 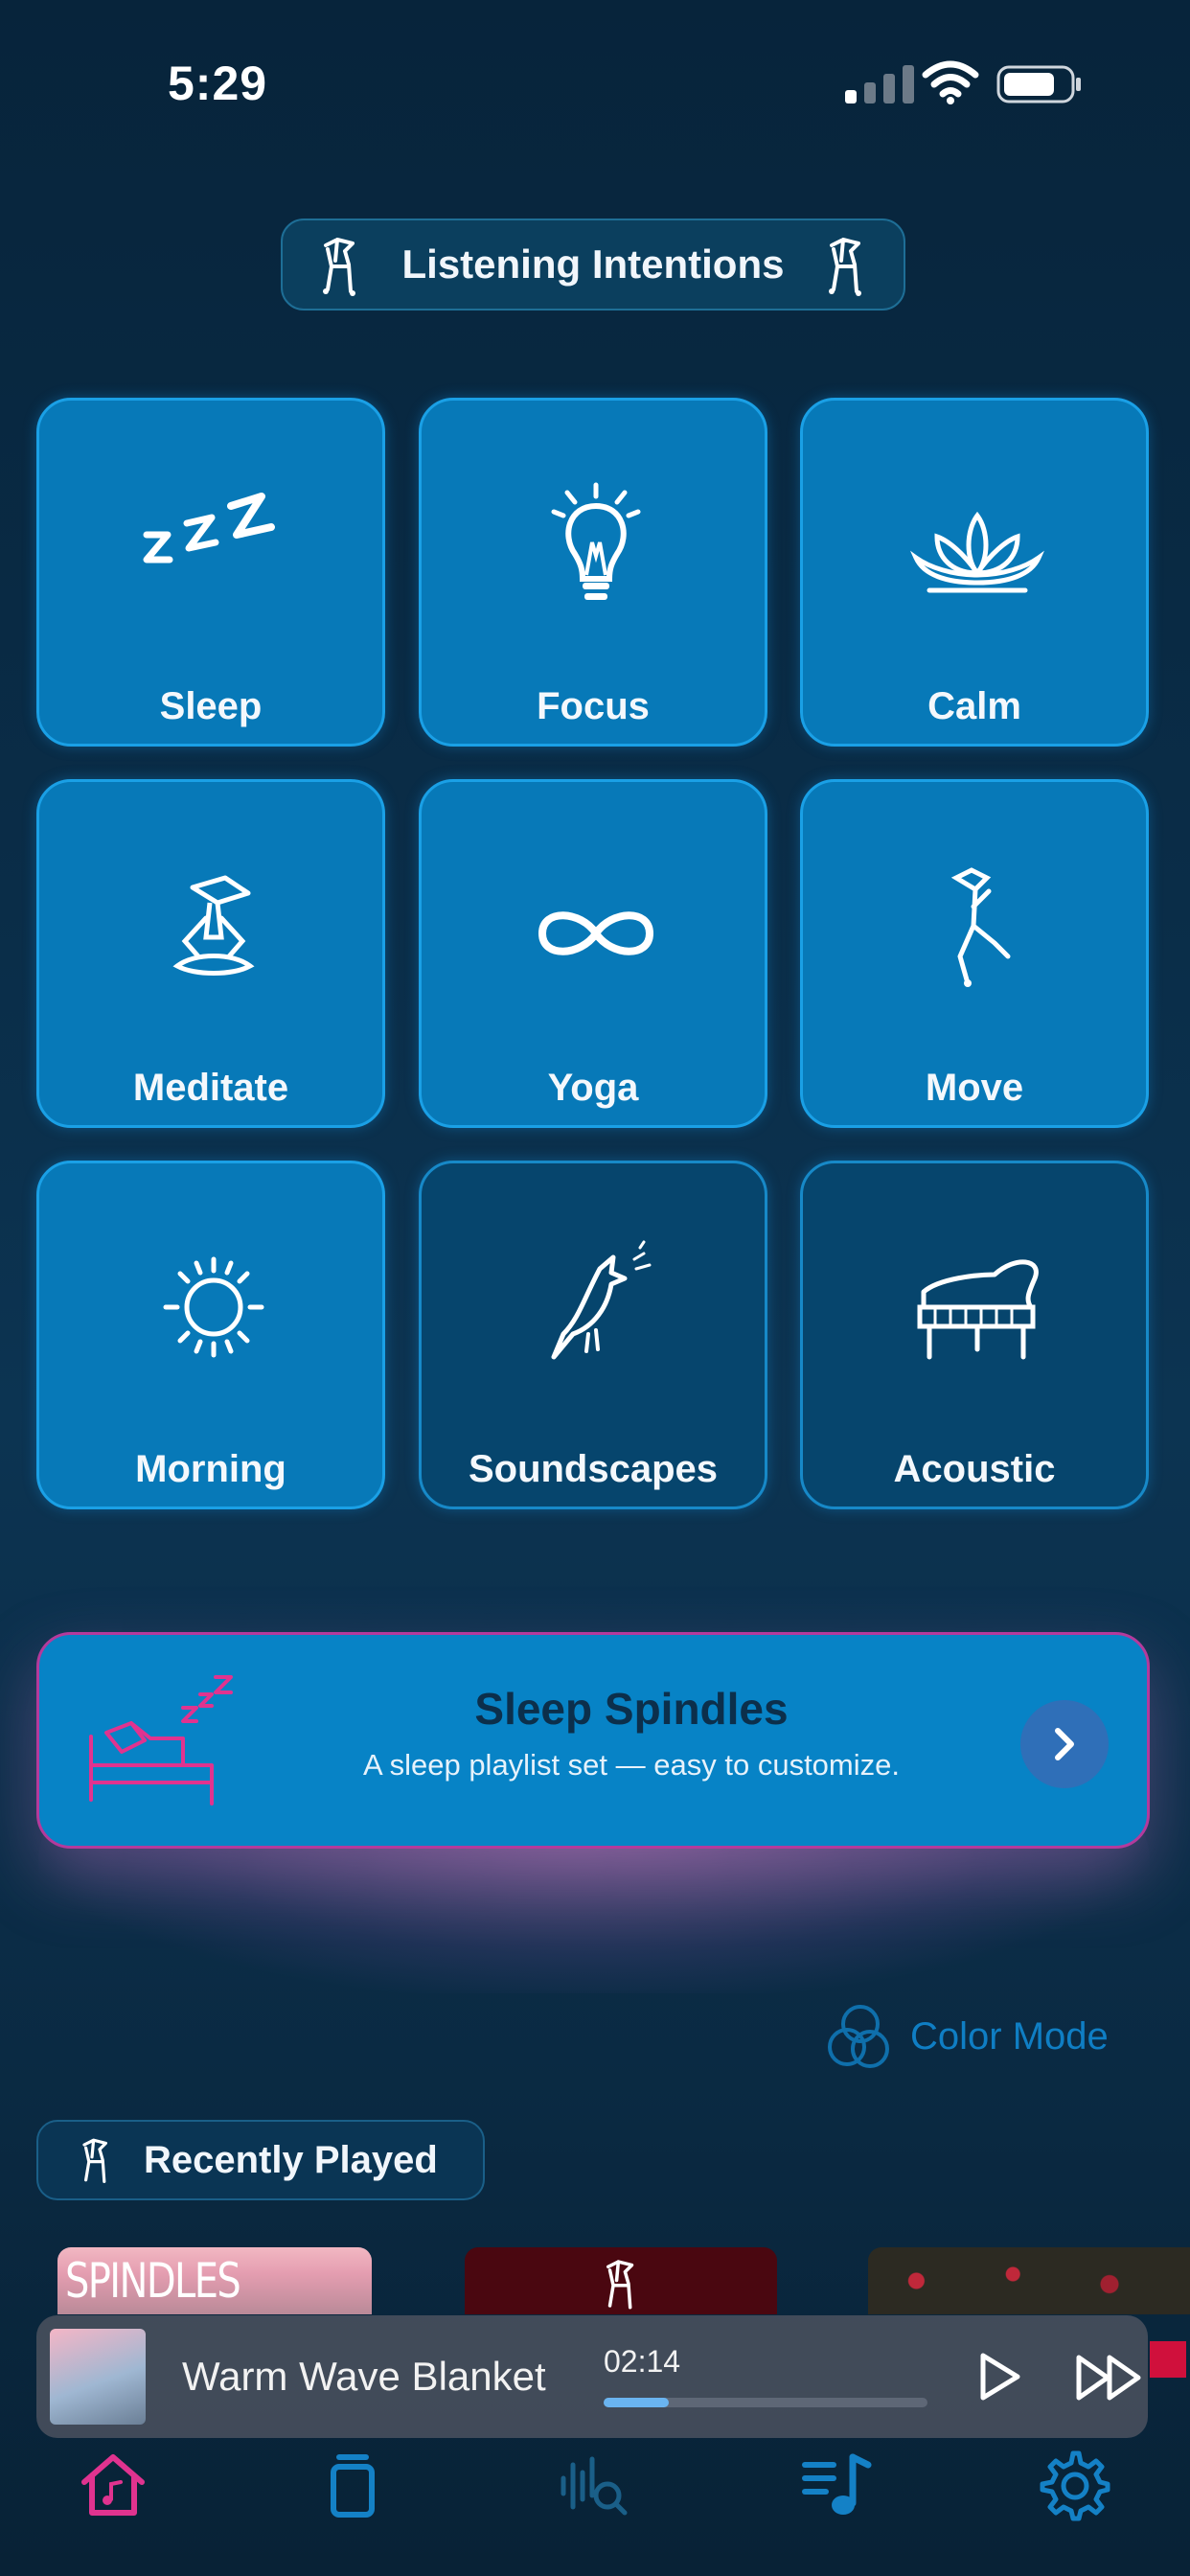 What do you see at coordinates (637, 2402) in the screenshot?
I see `progress-fill` at bounding box center [637, 2402].